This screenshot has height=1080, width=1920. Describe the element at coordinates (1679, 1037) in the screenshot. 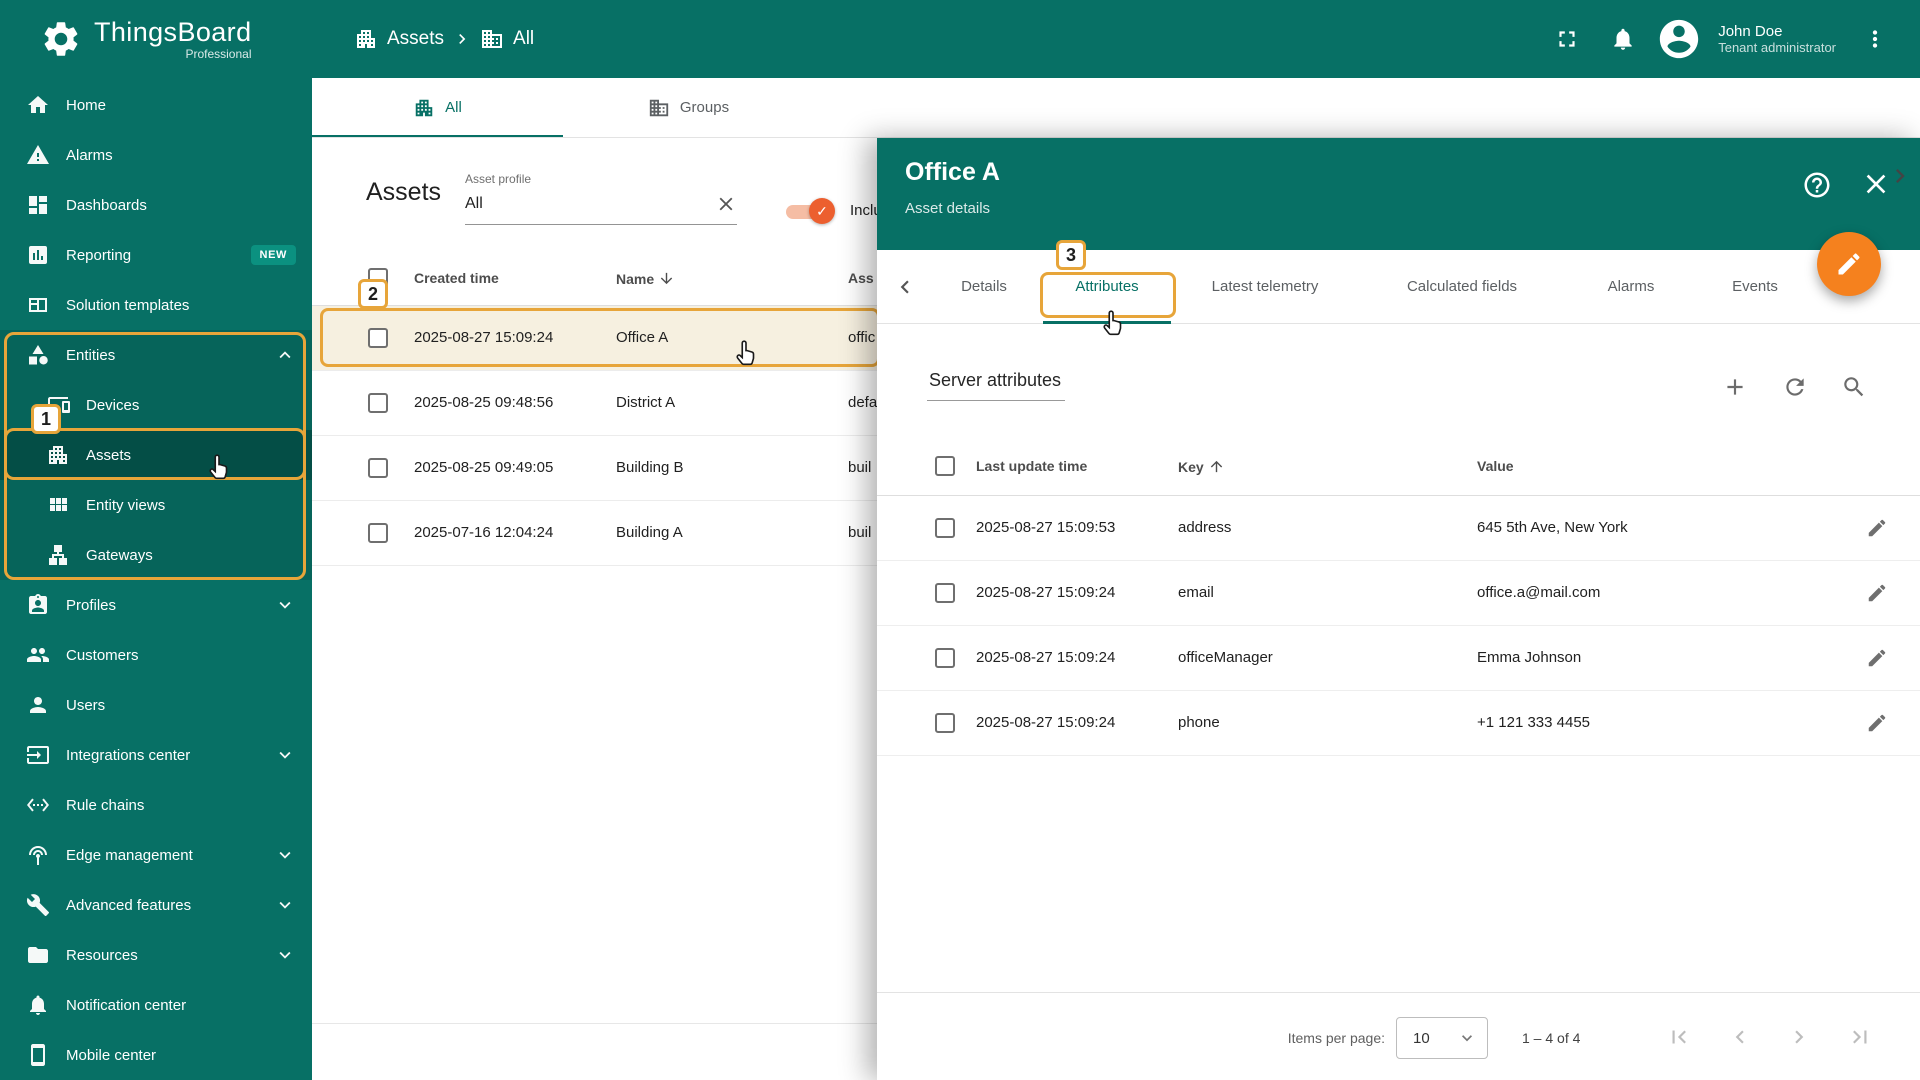

I see `first-page-button` at that location.